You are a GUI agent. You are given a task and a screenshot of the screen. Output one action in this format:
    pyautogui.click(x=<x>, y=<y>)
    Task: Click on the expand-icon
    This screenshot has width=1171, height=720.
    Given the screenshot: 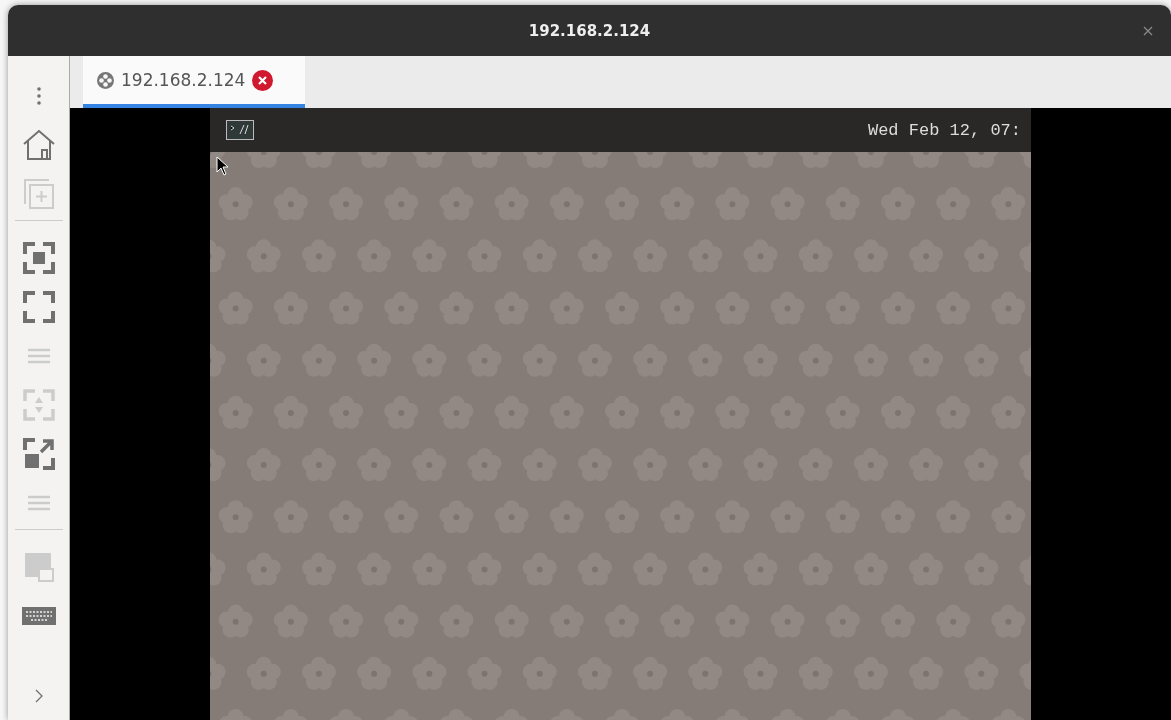 What is the action you would take?
    pyautogui.click(x=38, y=695)
    